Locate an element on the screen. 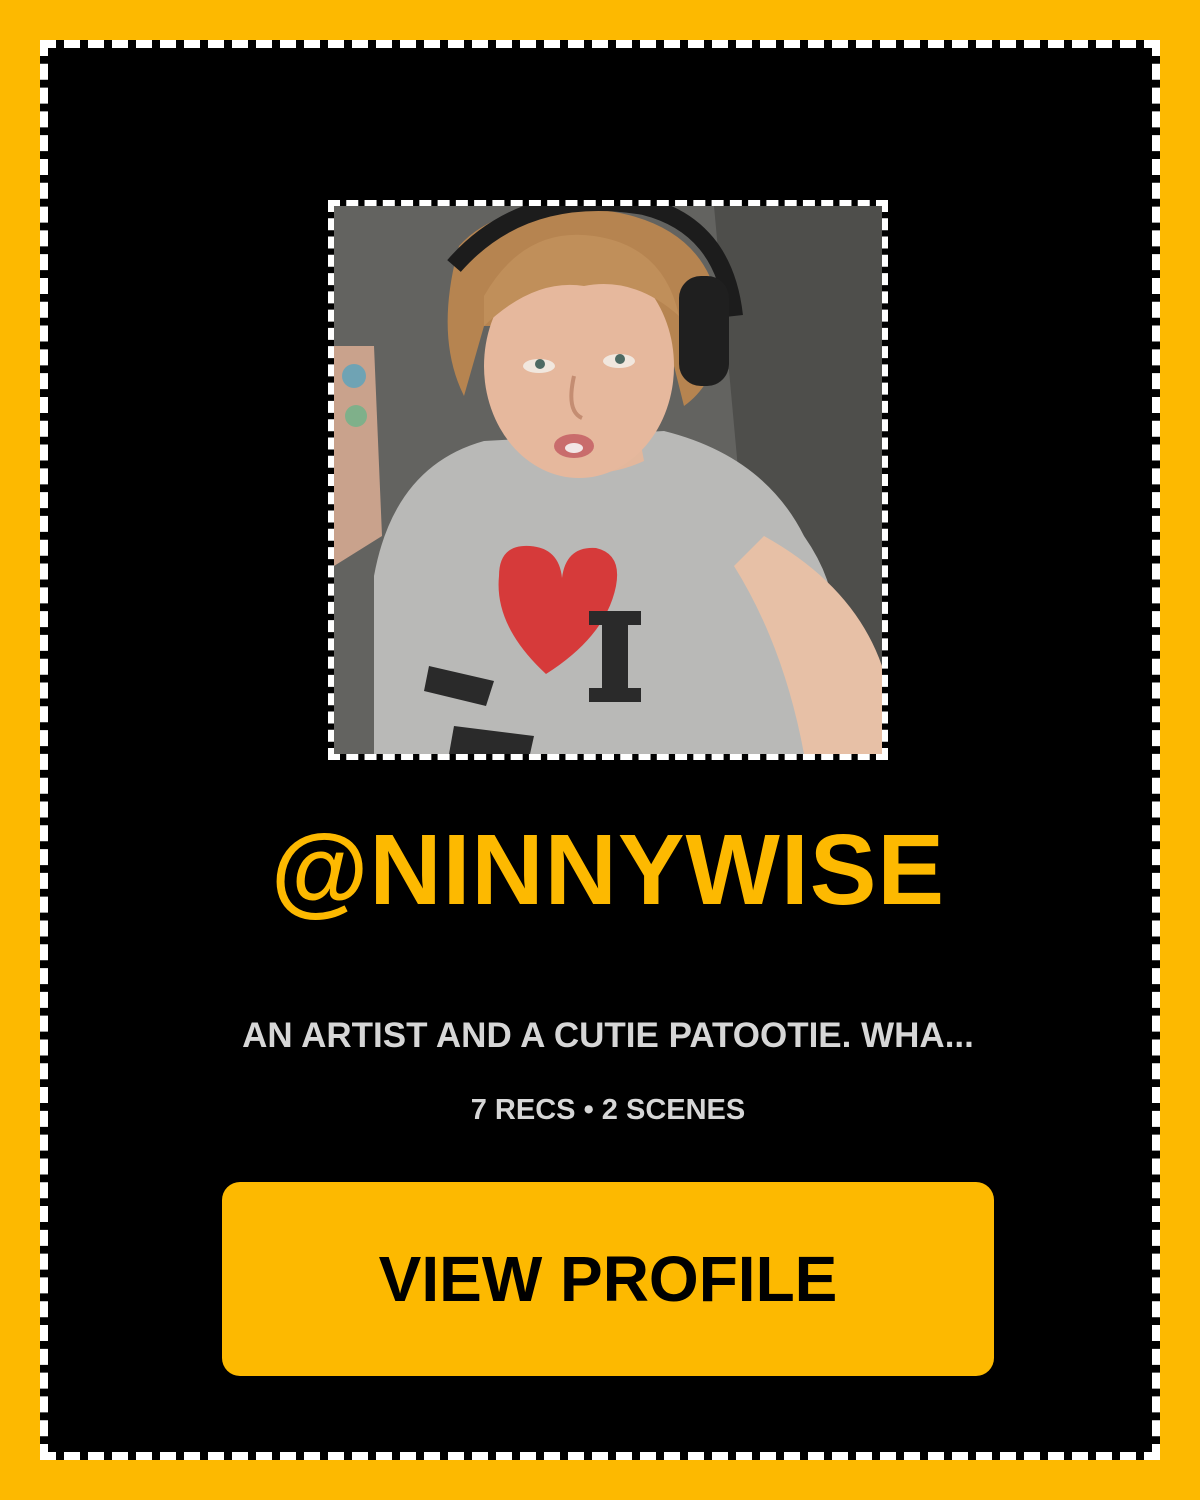 The height and width of the screenshot is (1500, 1200). username: @NINNYWISE is located at coordinates (608, 870).